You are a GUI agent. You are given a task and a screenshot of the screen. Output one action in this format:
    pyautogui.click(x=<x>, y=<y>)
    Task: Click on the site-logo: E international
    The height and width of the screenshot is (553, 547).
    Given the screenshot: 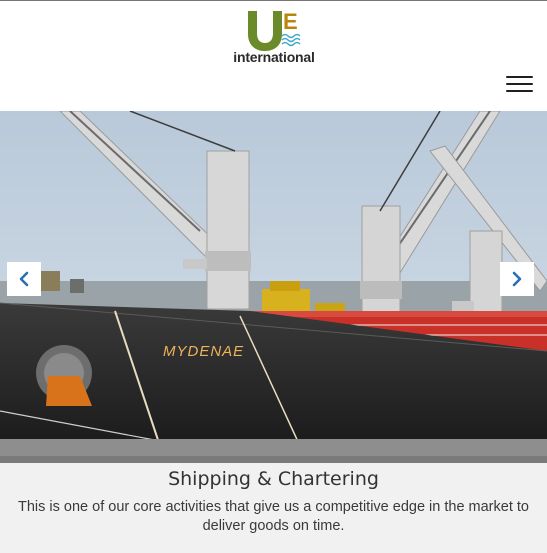 What is the action you would take?
    pyautogui.click(x=274, y=38)
    